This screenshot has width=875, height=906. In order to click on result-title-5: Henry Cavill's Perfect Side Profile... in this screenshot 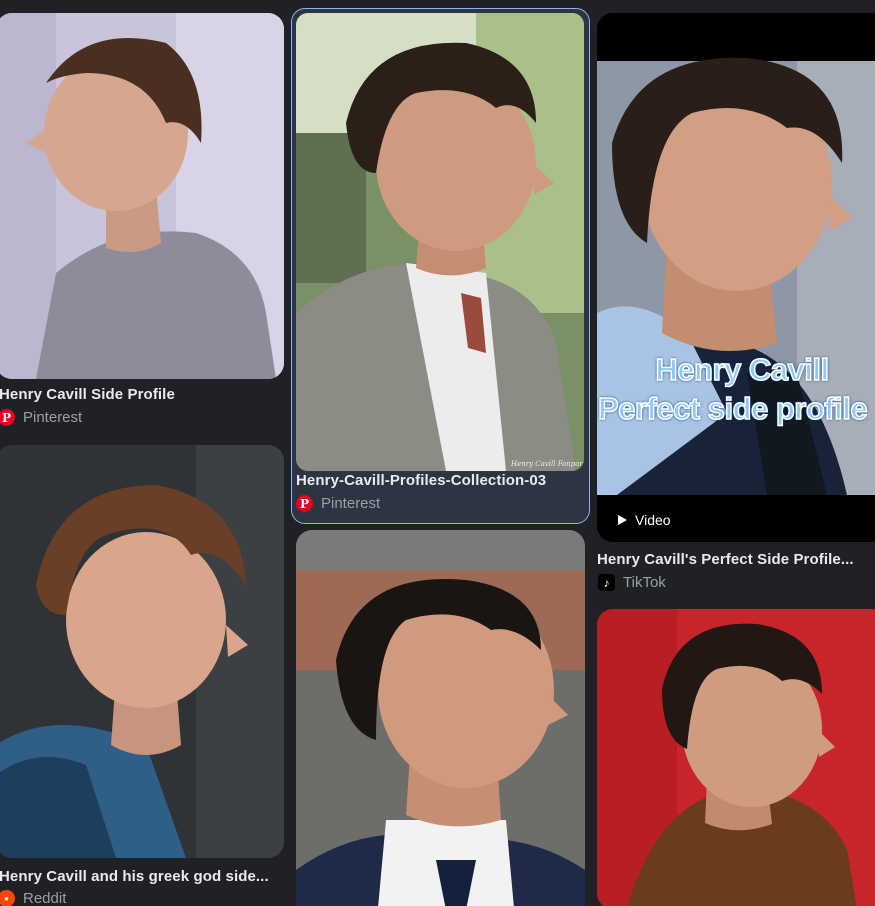, I will do `click(727, 559)`.